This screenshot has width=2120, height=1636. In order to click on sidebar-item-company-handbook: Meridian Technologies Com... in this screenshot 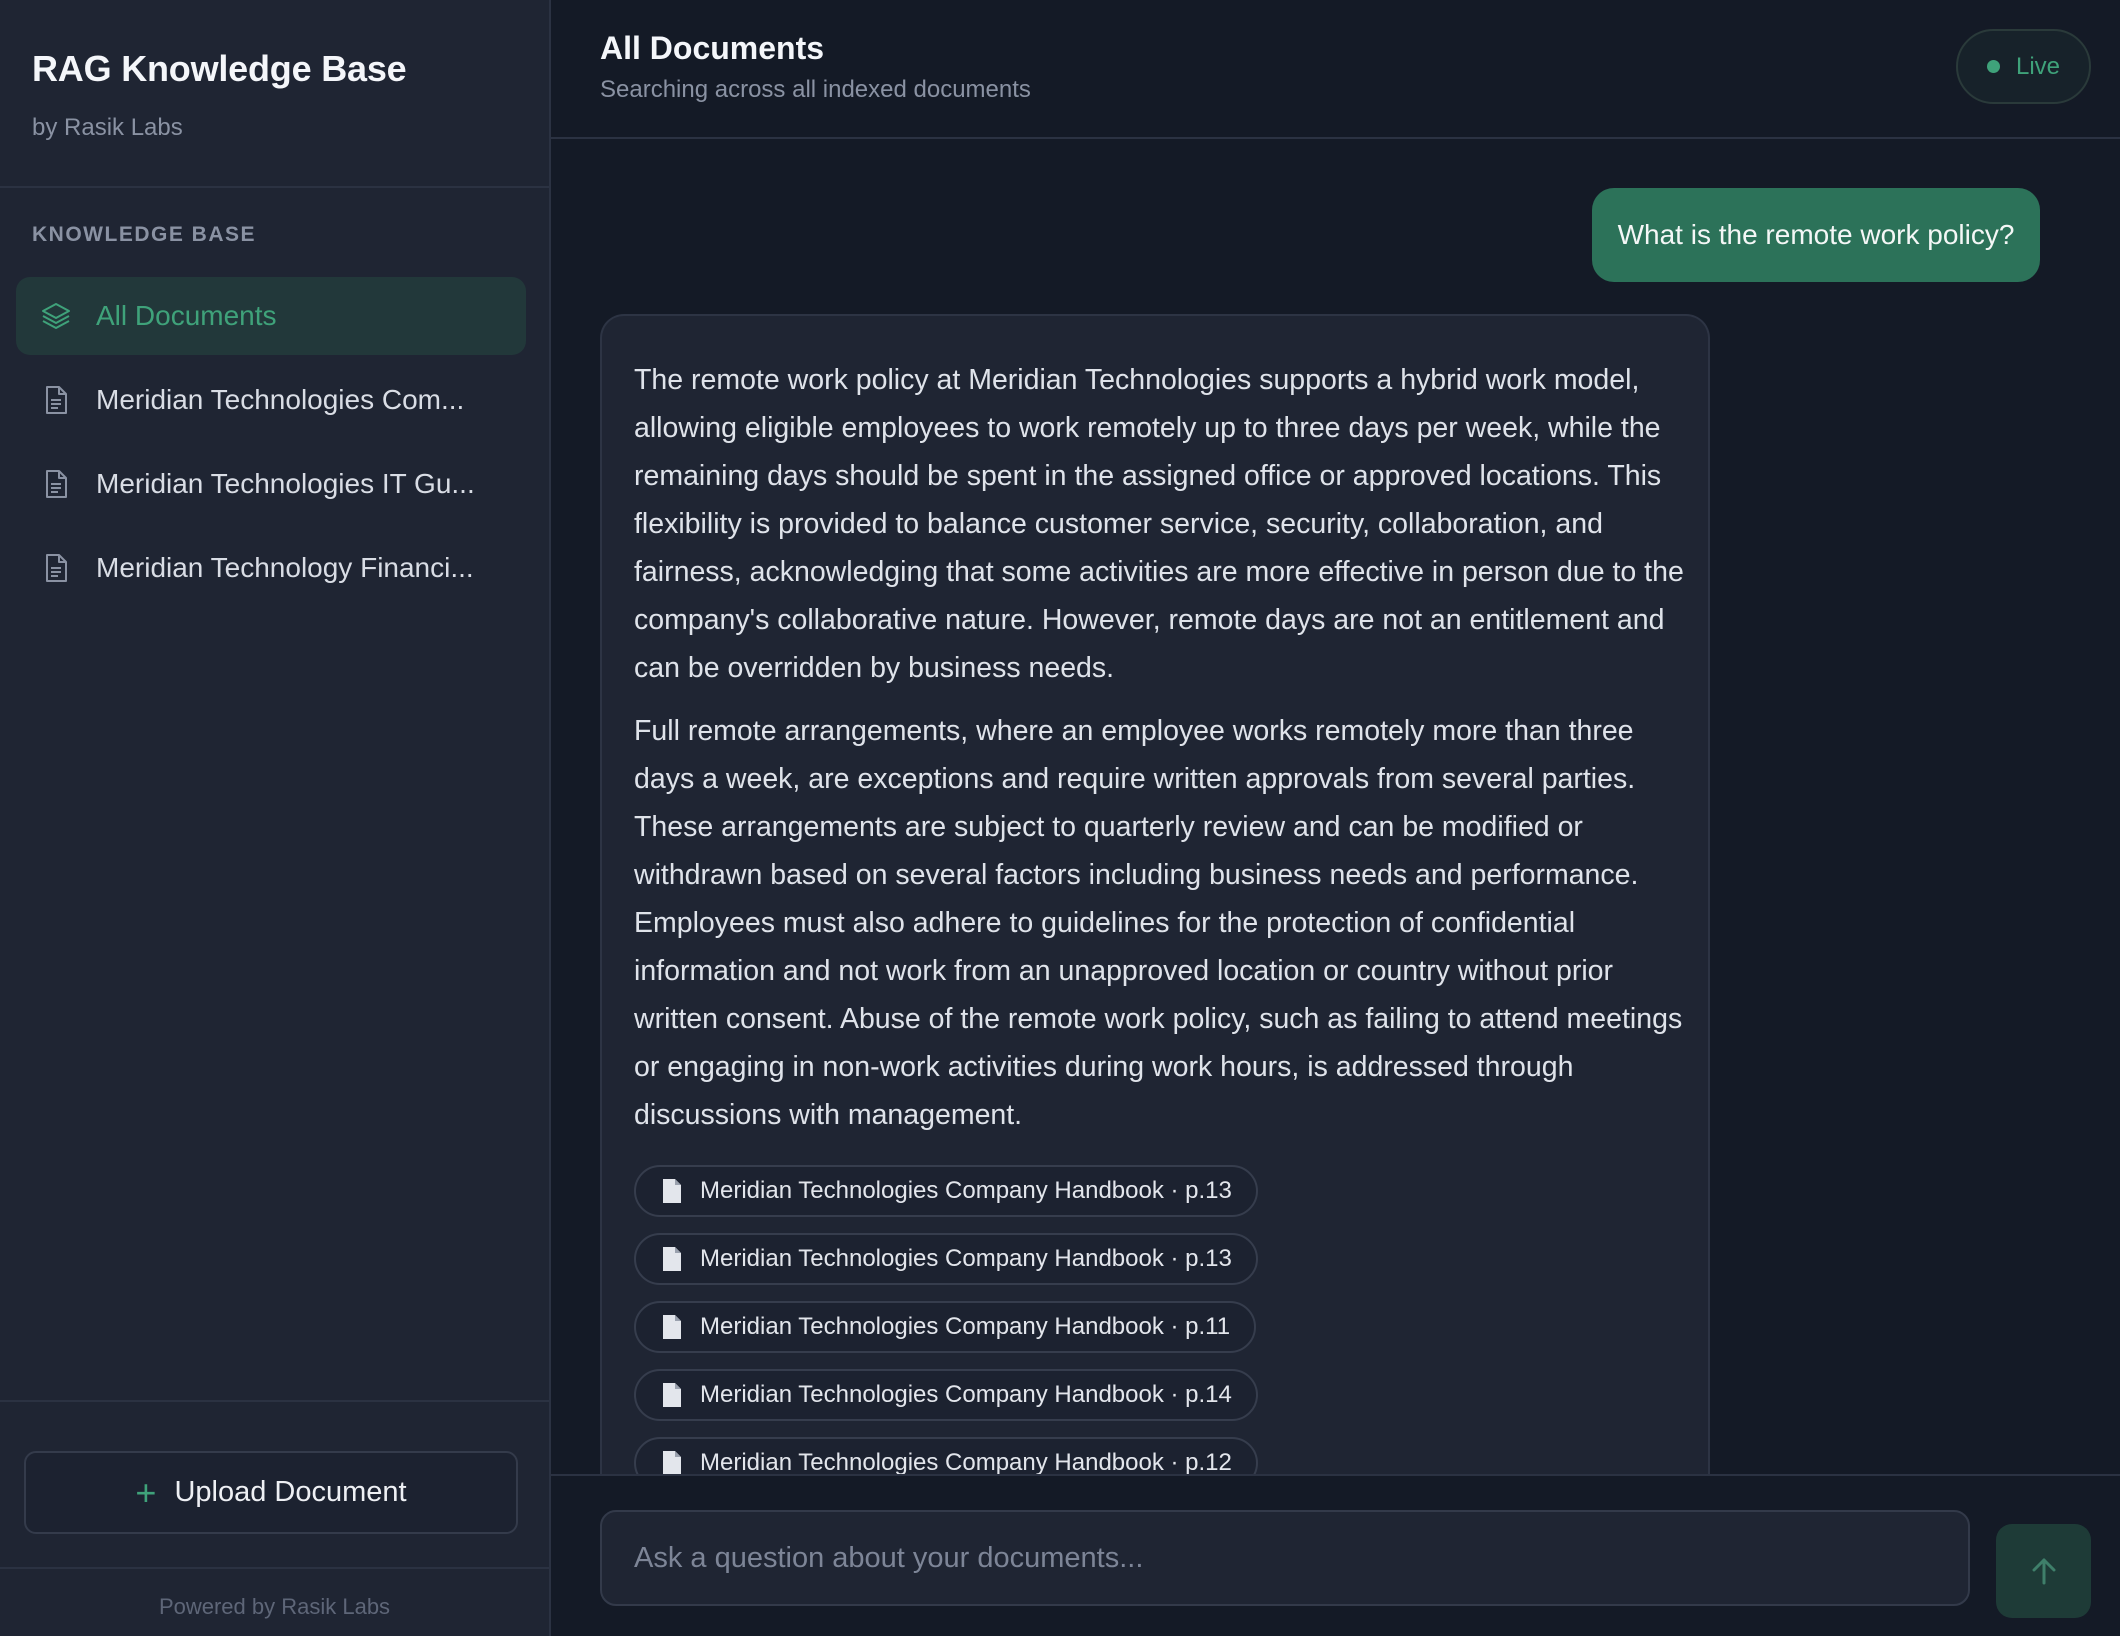, I will do `click(271, 400)`.